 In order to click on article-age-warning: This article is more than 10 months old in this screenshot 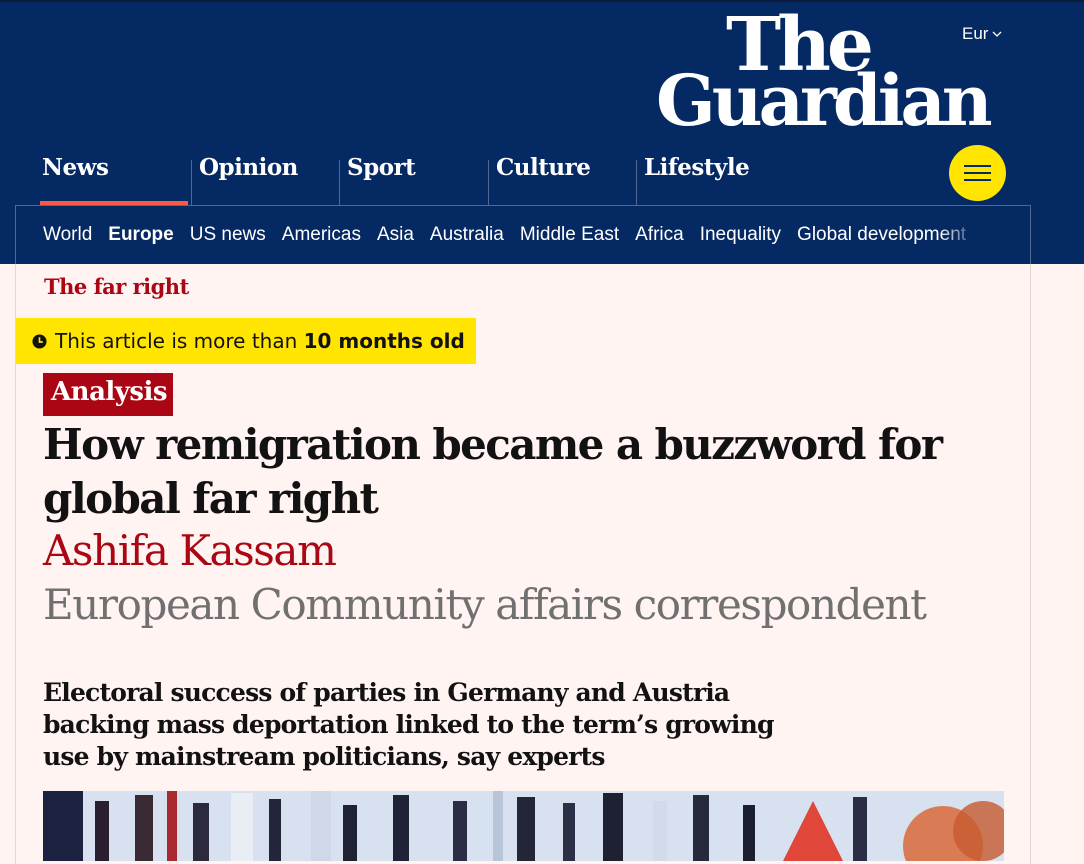, I will do `click(246, 341)`.